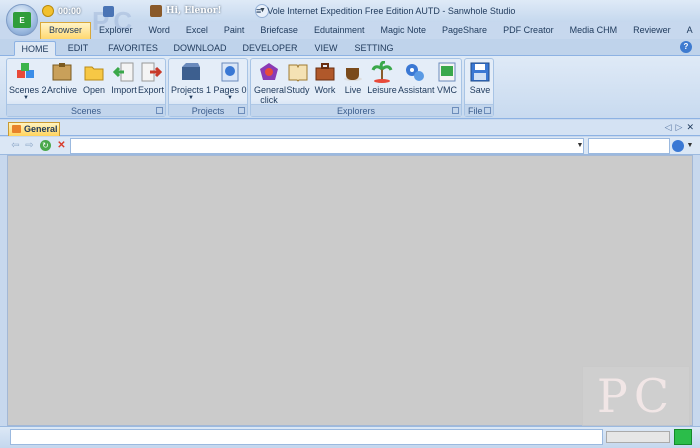 Image resolution: width=700 pixels, height=448 pixels. I want to click on app-tab-reviewer: Reviewer, so click(652, 30).